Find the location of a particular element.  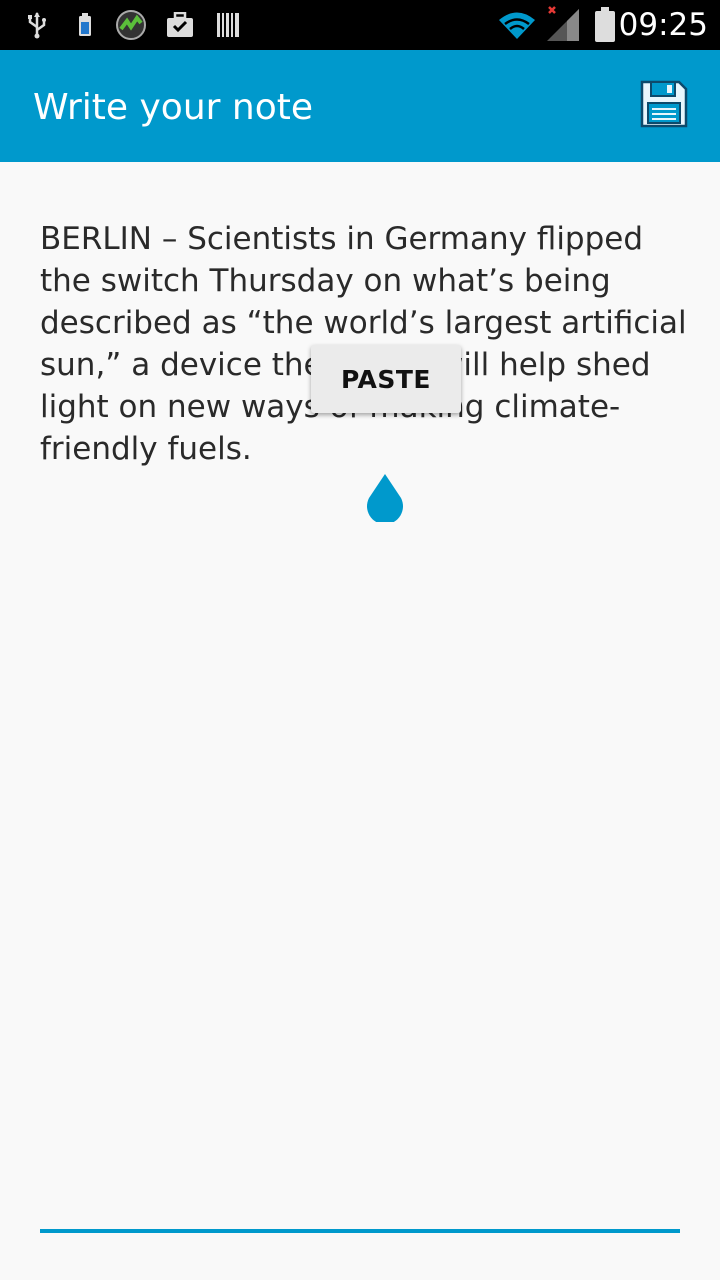

app-bar: Write your note is located at coordinates (360, 106).